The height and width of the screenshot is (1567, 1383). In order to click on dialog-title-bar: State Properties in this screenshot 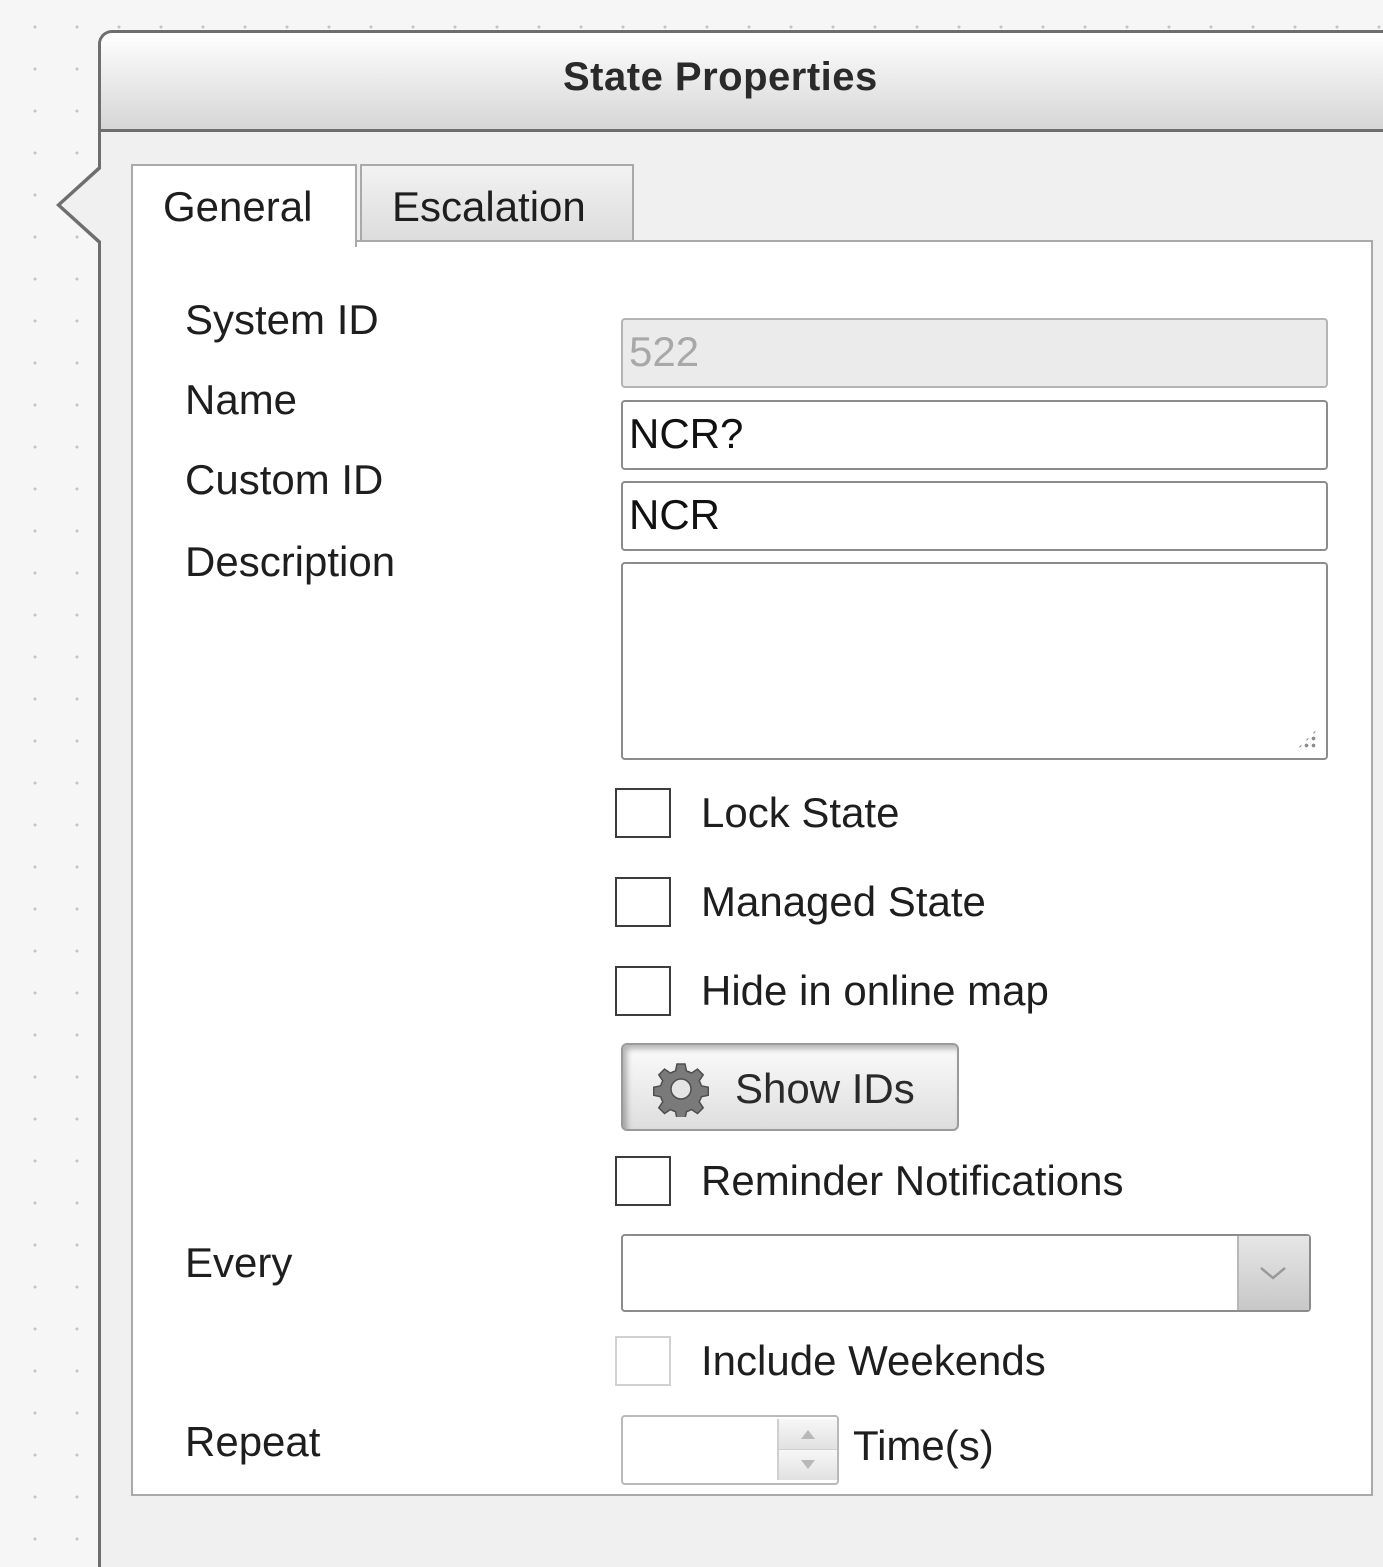, I will do `click(742, 82)`.